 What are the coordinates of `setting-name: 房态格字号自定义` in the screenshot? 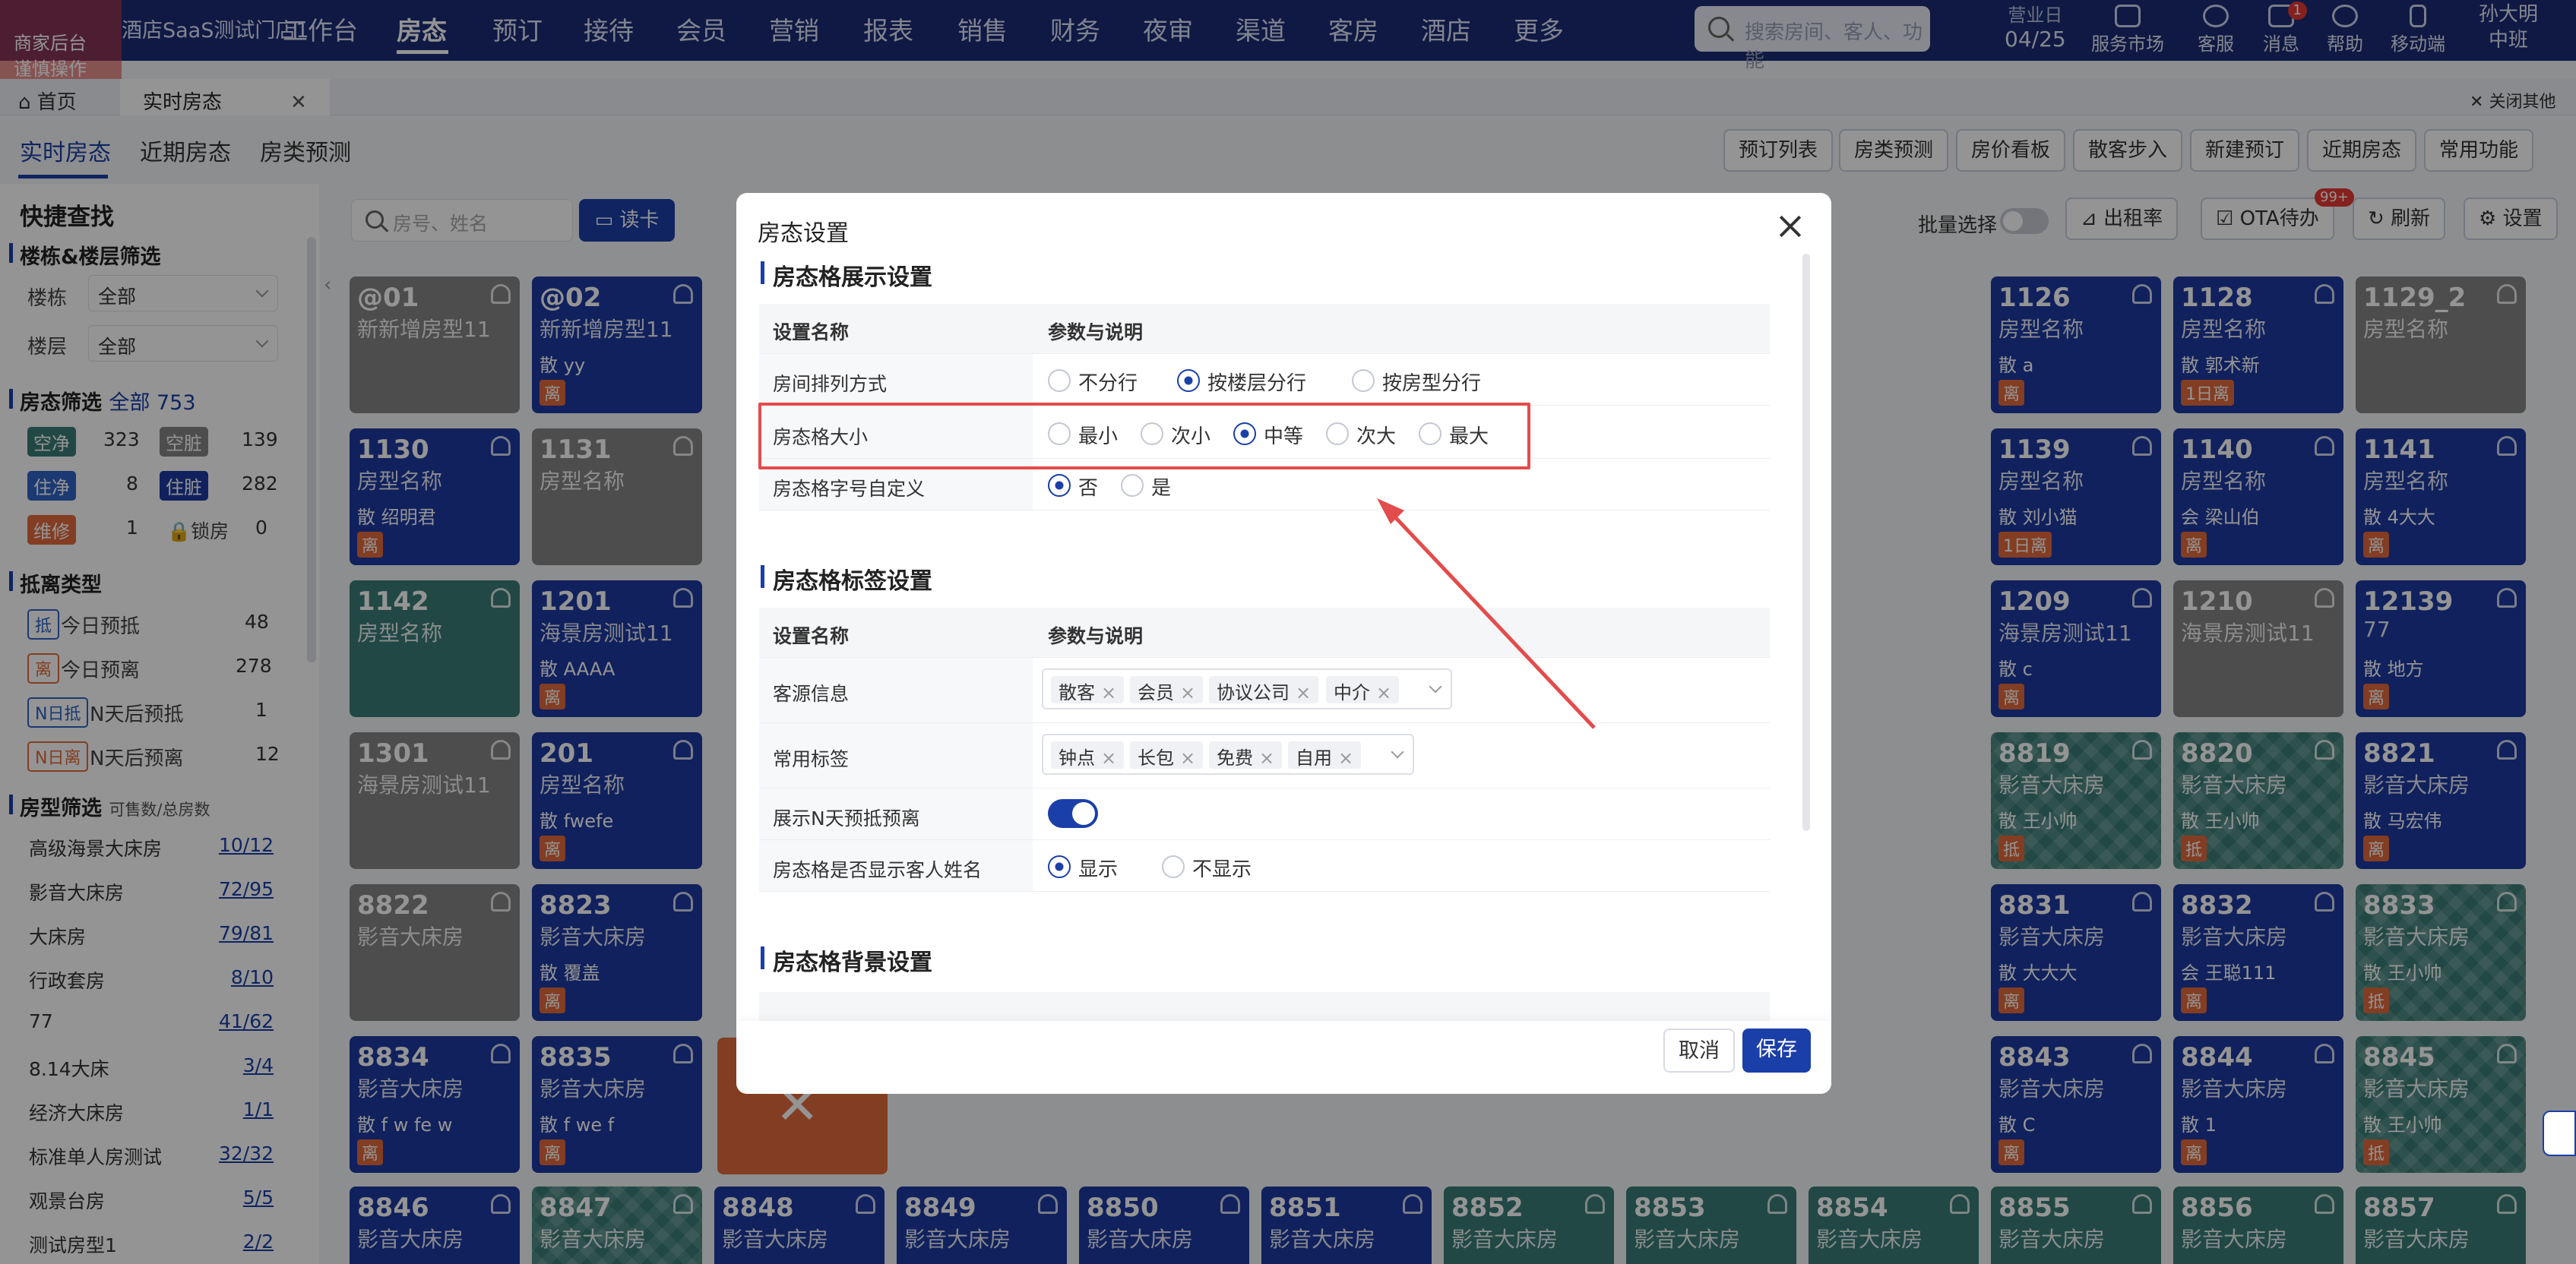 It's located at (850, 489).